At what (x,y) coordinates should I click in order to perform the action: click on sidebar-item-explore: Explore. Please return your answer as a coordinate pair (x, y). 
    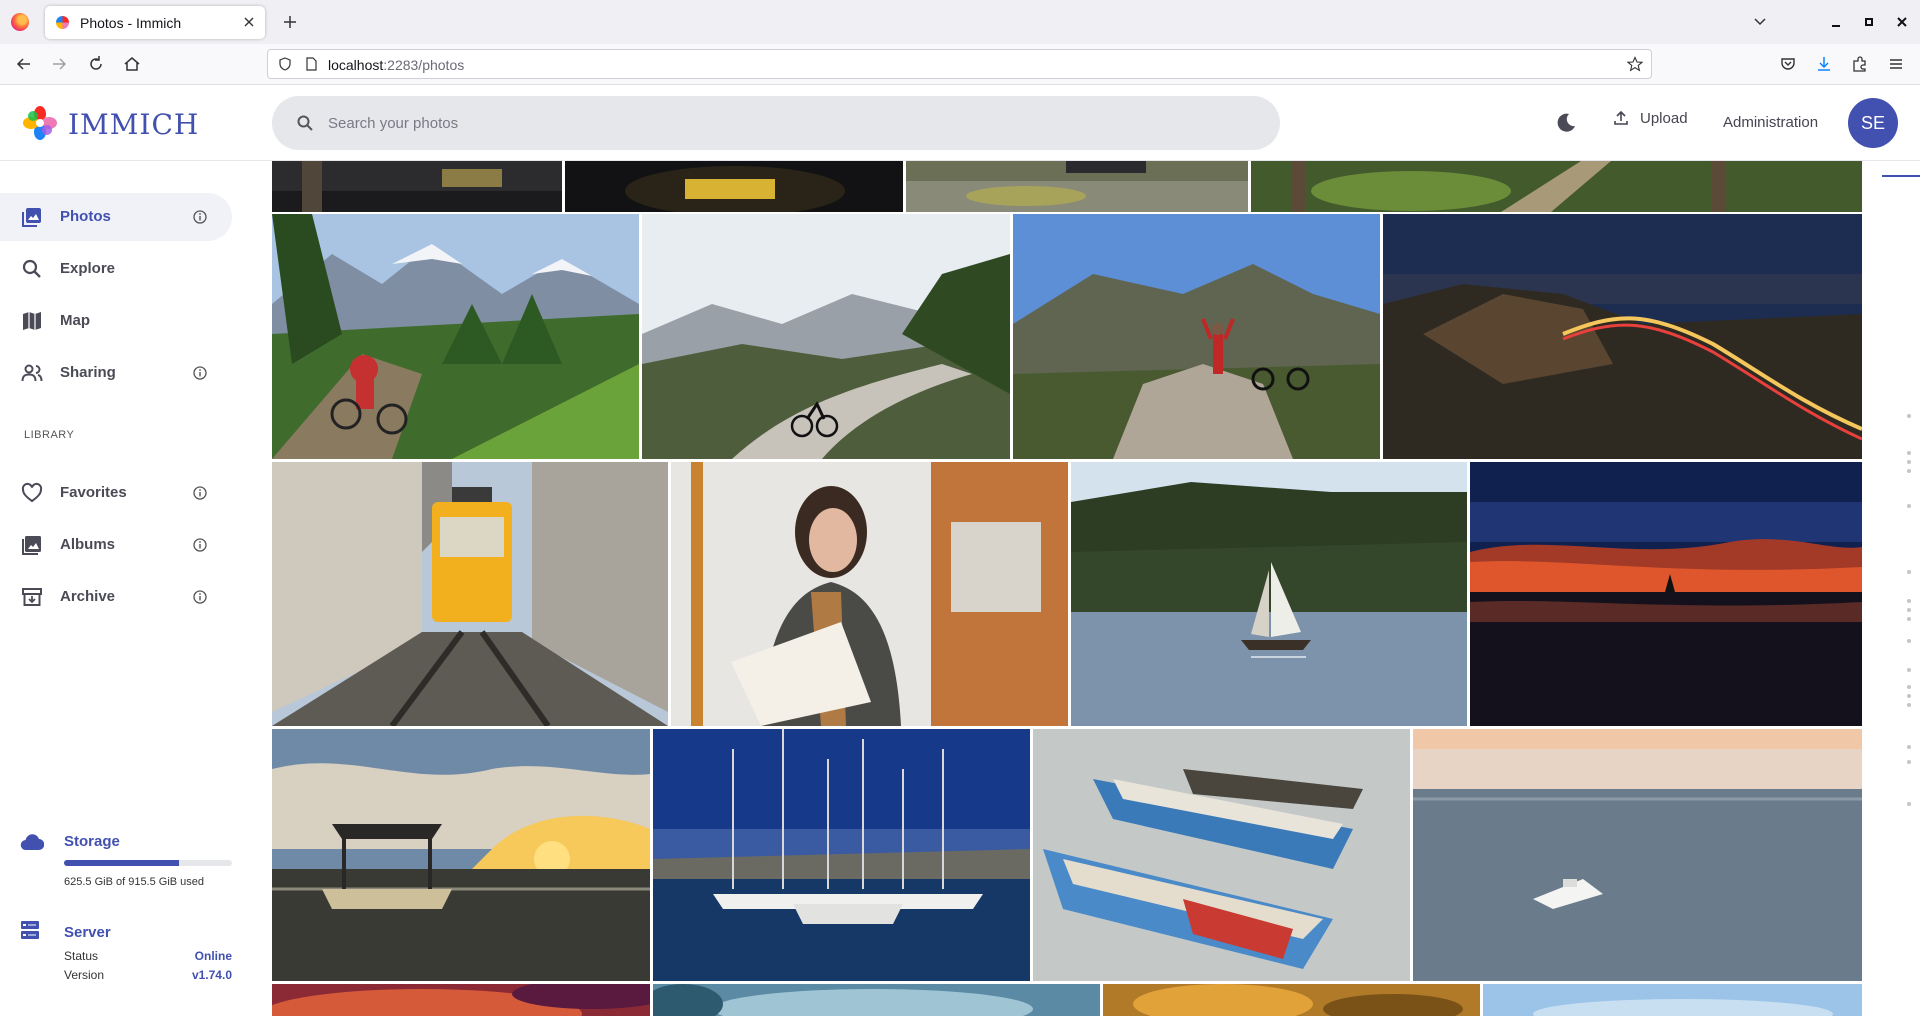
    Looking at the image, I should click on (116, 269).